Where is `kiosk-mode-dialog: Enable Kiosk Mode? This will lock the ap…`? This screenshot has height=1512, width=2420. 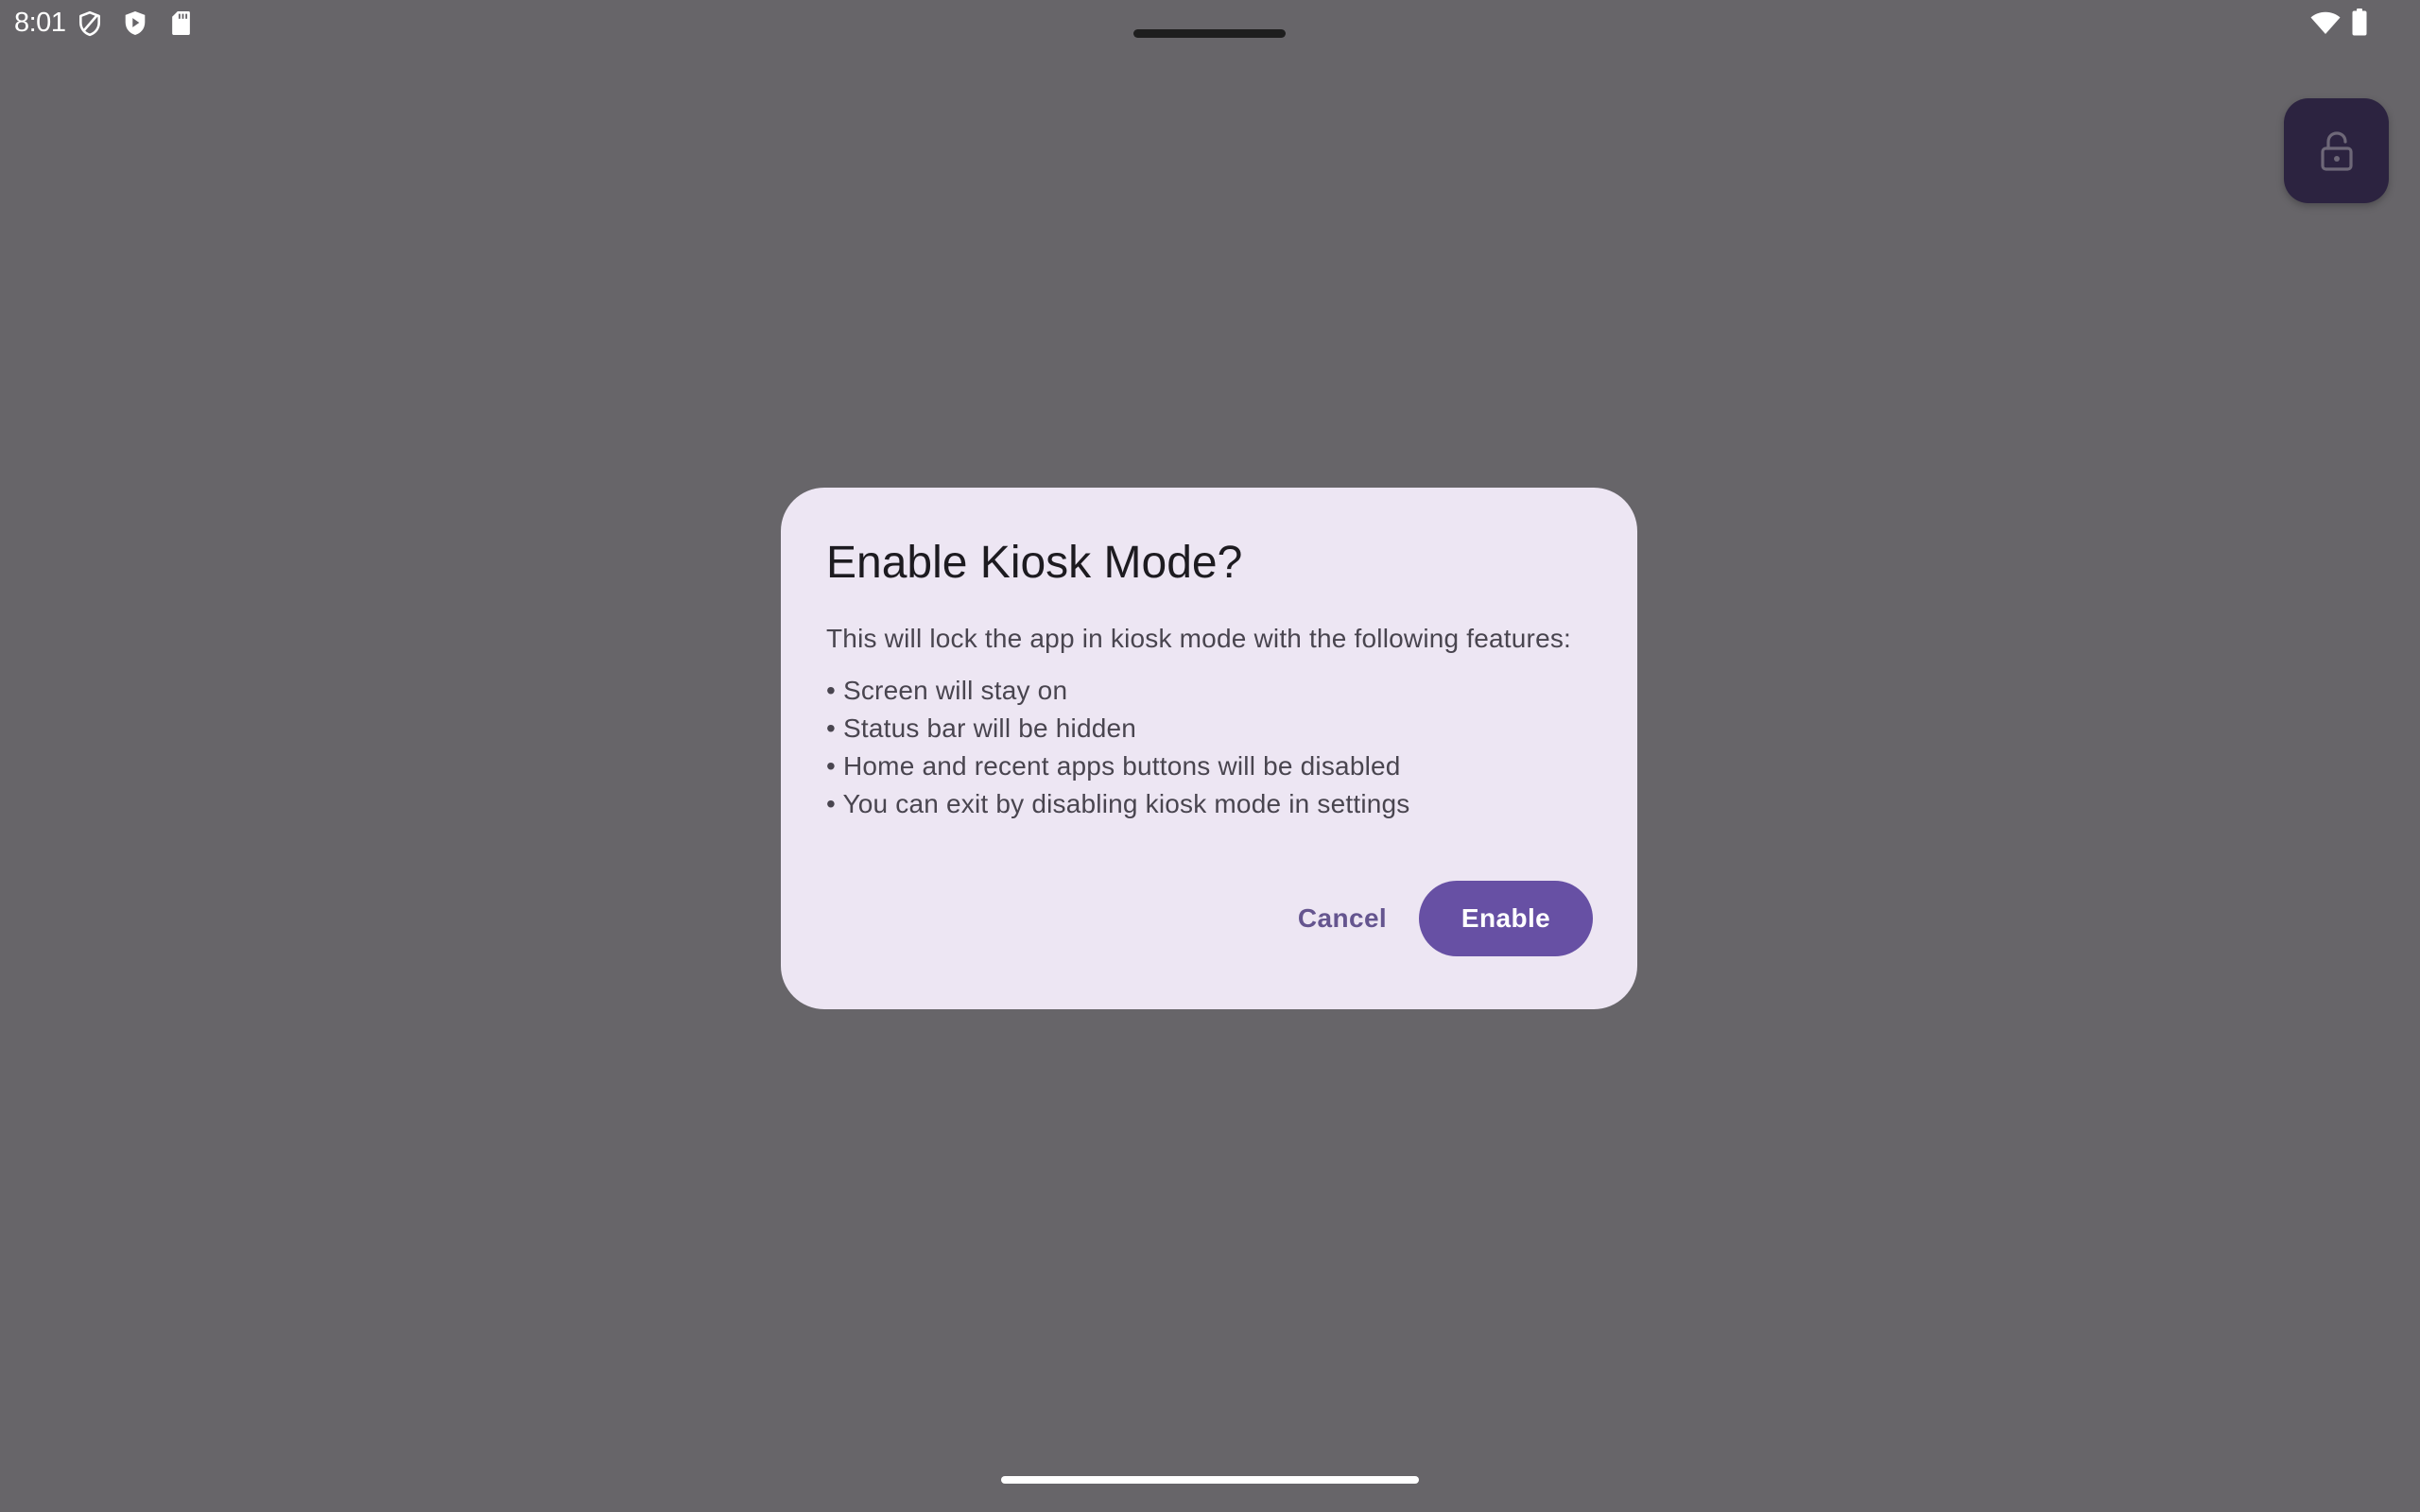 kiosk-mode-dialog: Enable Kiosk Mode? This will lock the ap… is located at coordinates (1209, 748).